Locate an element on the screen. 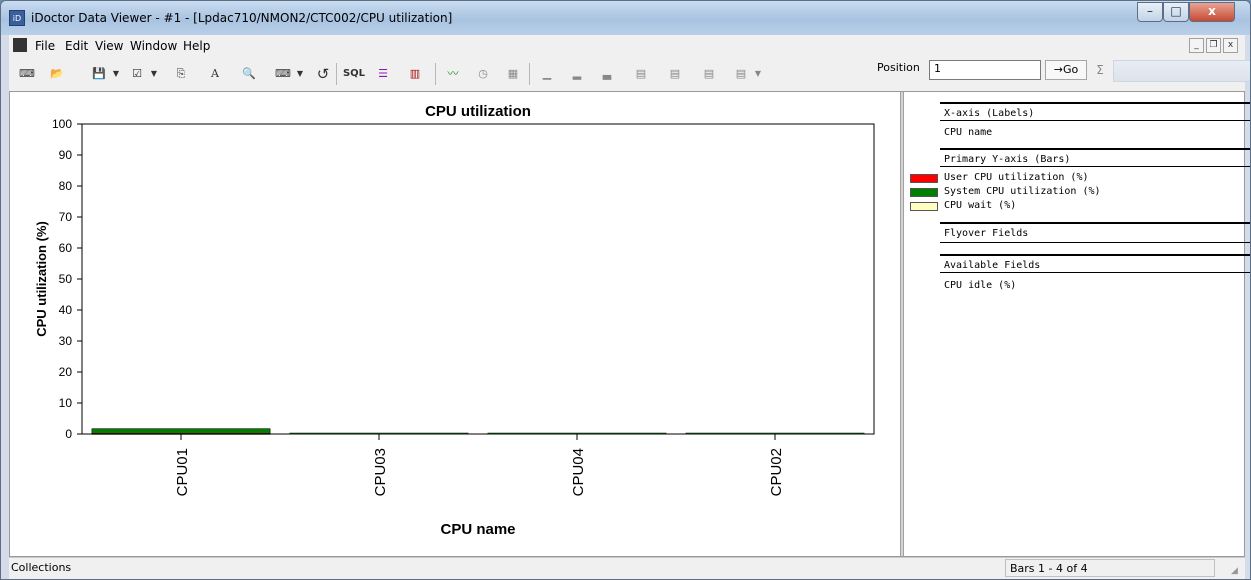  bar-style-4-icon: ▤ is located at coordinates (741, 74).